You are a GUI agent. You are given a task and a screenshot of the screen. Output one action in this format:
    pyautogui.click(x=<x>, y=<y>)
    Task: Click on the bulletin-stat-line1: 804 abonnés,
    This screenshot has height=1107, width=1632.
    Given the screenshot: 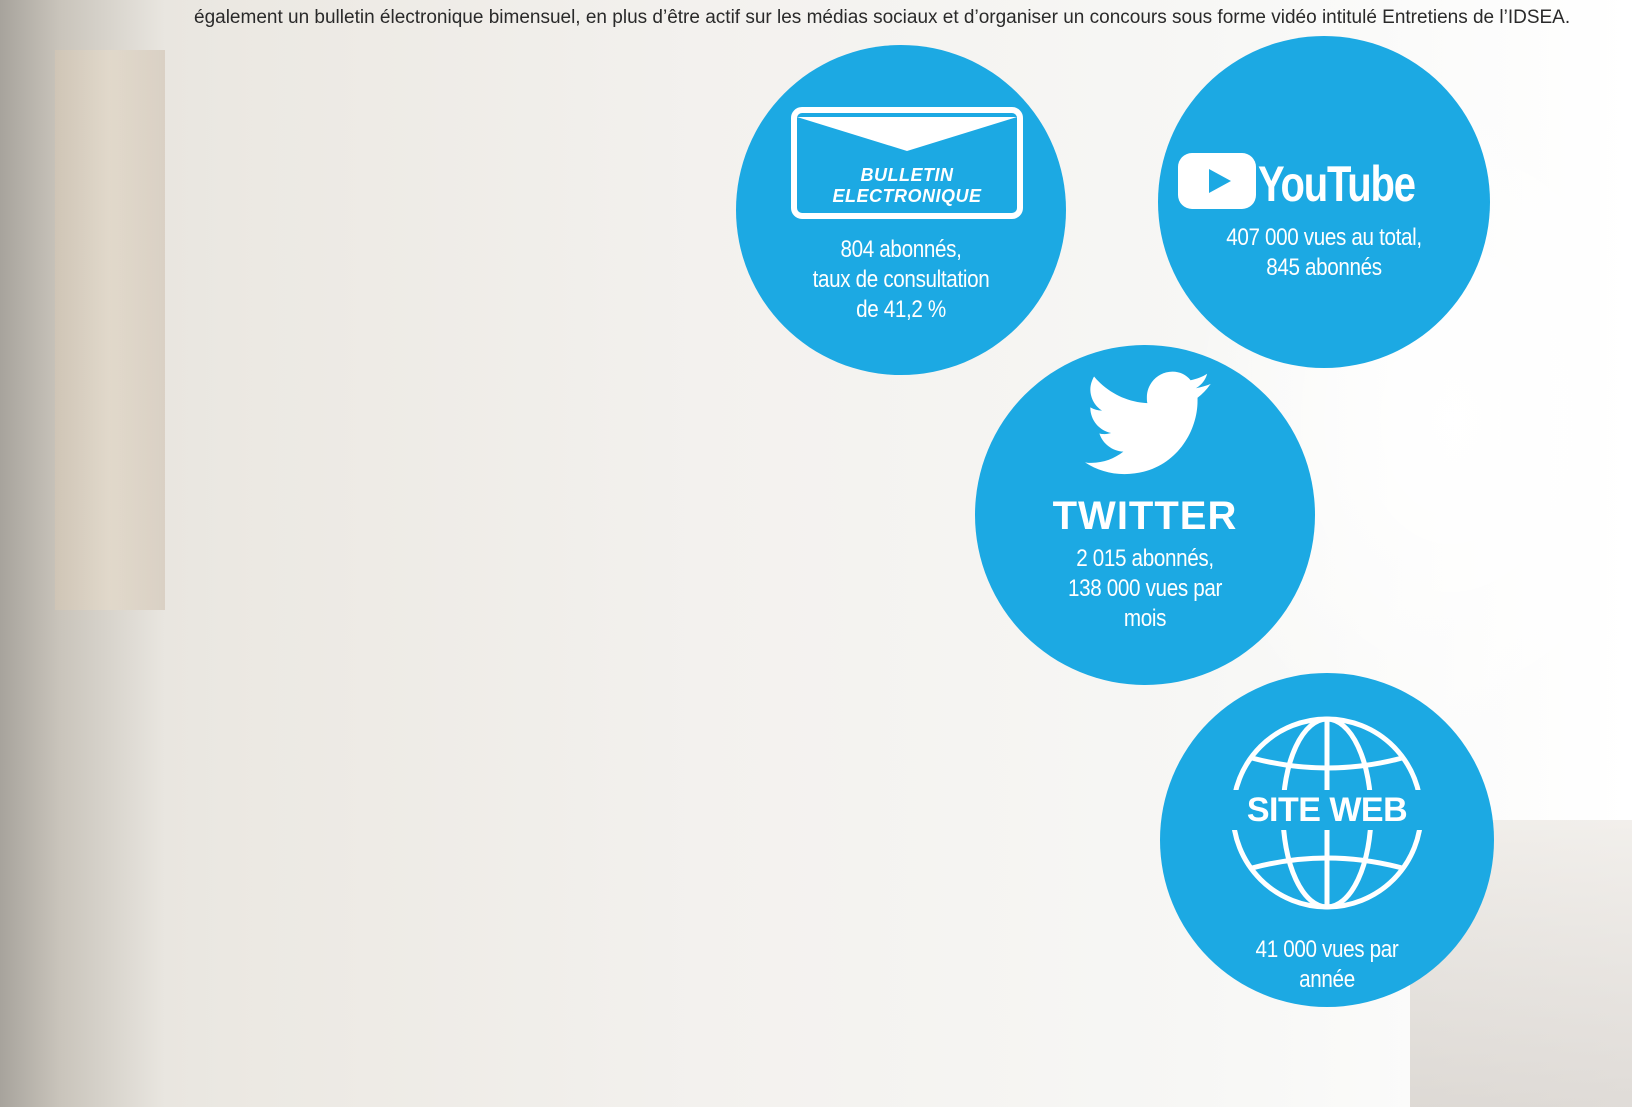 What is the action you would take?
    pyautogui.click(x=901, y=249)
    